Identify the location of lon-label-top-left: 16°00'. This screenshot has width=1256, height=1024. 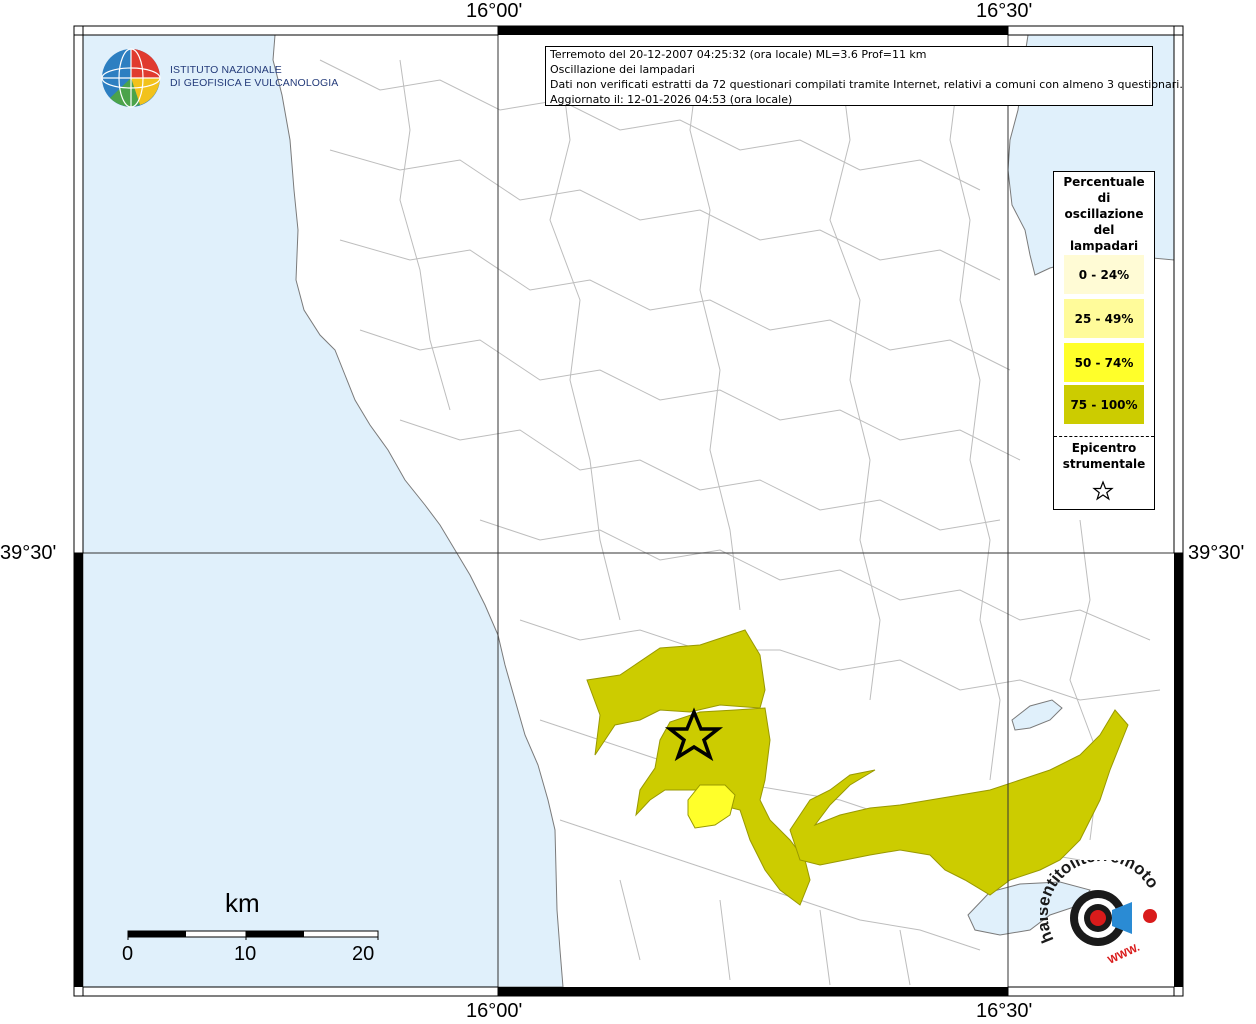
(494, 11).